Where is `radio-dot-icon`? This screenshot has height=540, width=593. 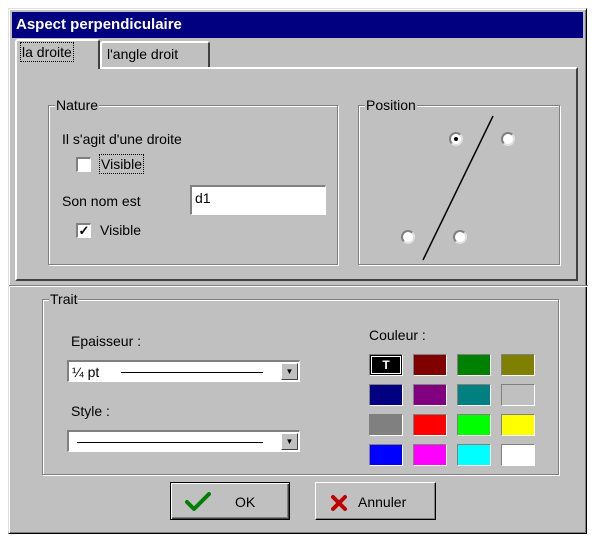 radio-dot-icon is located at coordinates (456, 139).